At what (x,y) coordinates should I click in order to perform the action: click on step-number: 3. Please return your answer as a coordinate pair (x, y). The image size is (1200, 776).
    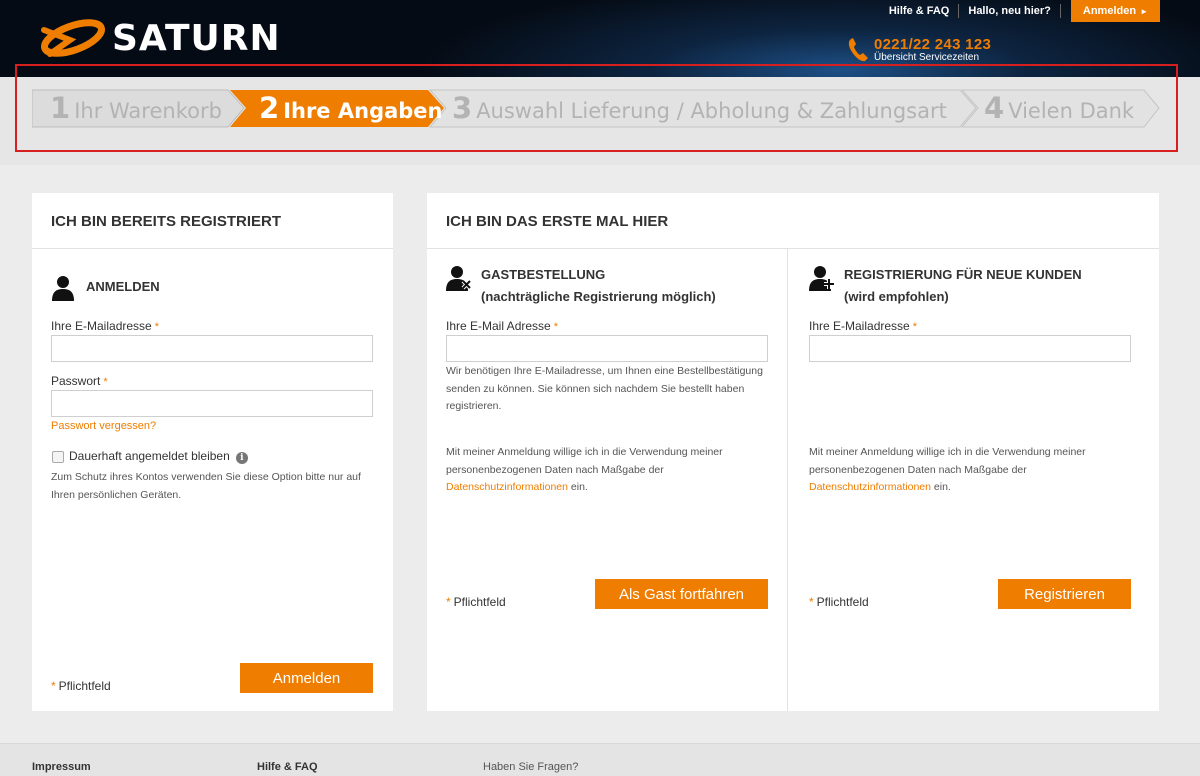
    Looking at the image, I should click on (462, 108).